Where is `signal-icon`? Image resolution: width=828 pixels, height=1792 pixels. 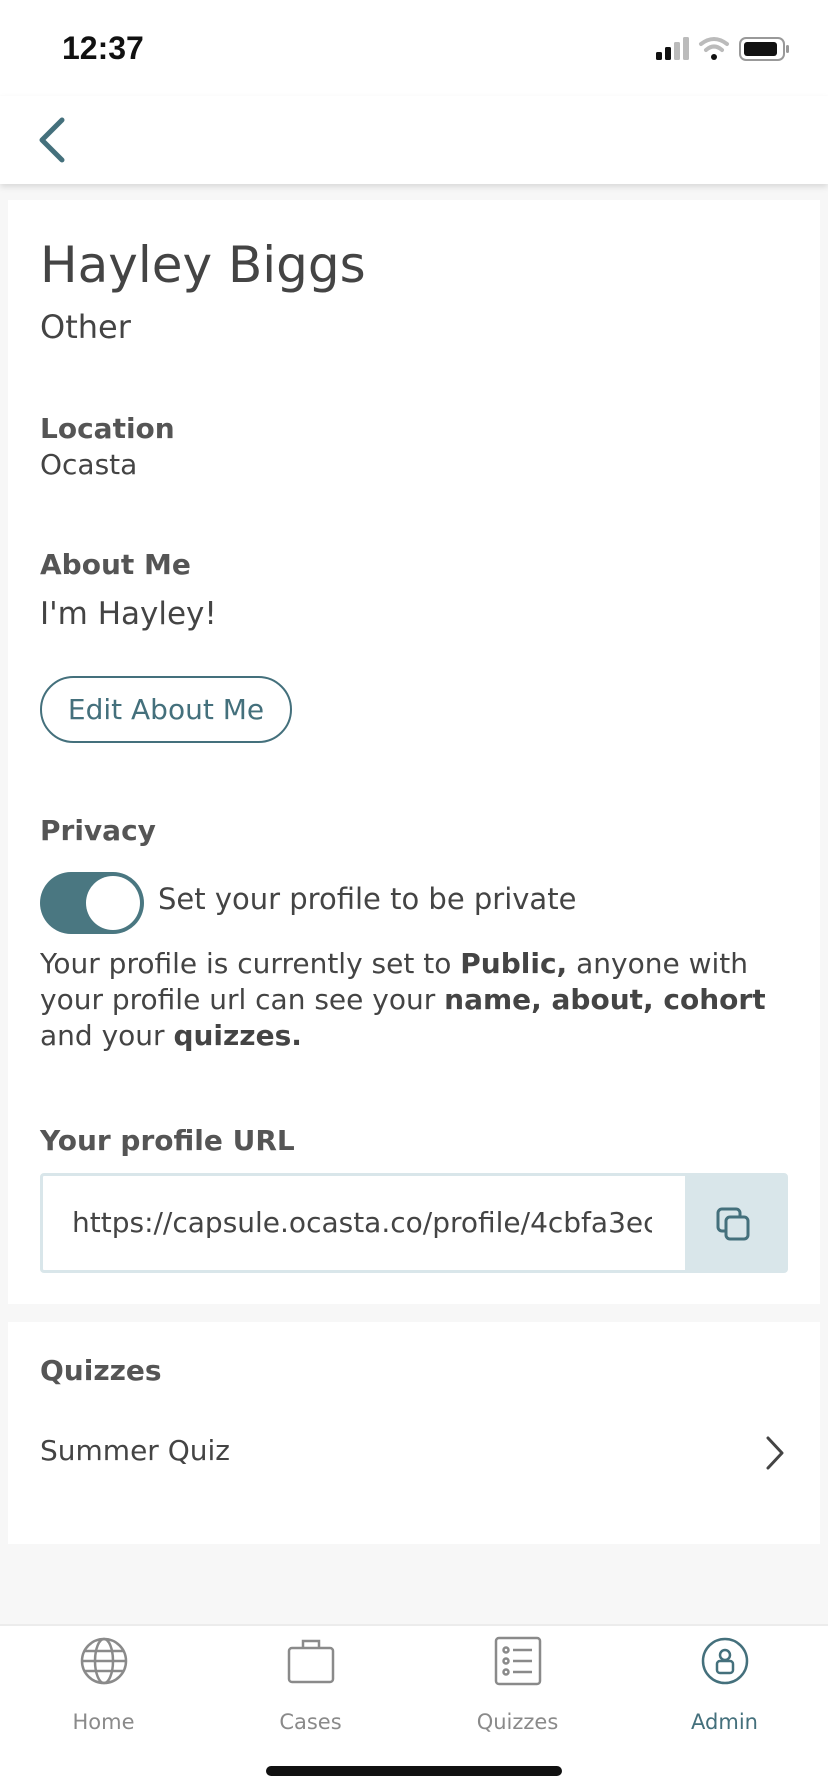 signal-icon is located at coordinates (672, 48).